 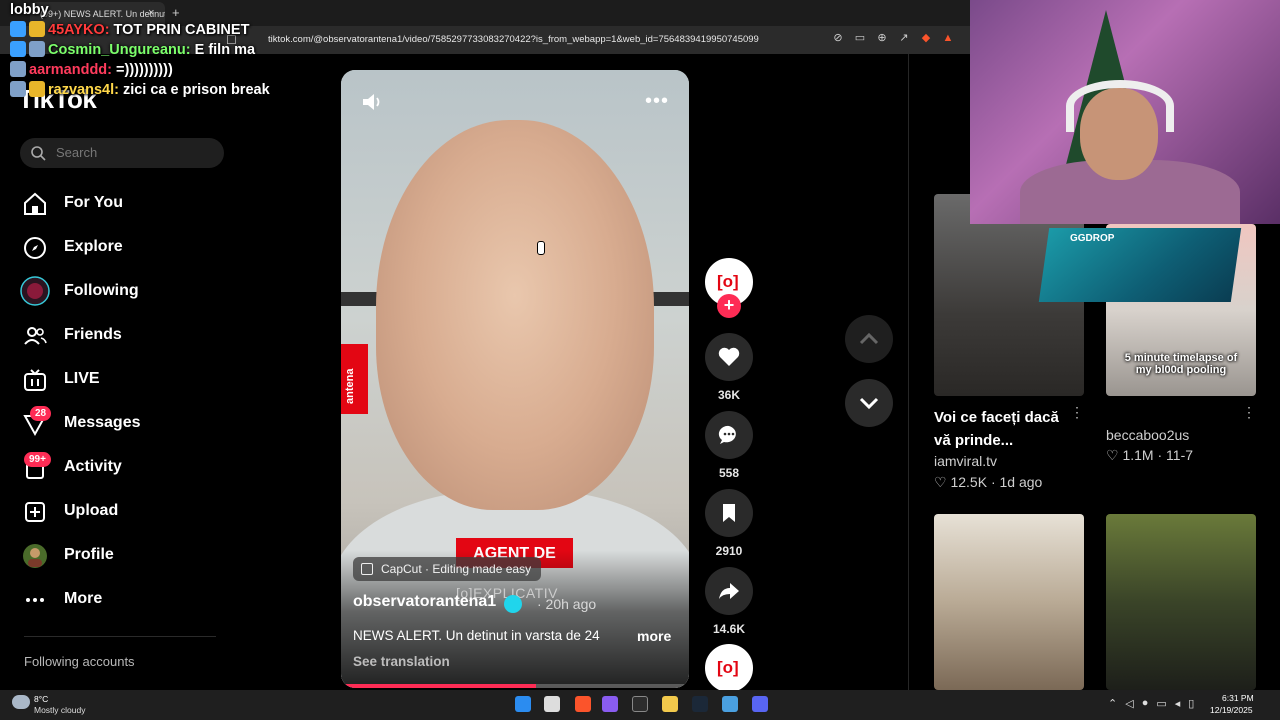 I want to click on following-accounts-heading: Following accounts, so click(x=79, y=661).